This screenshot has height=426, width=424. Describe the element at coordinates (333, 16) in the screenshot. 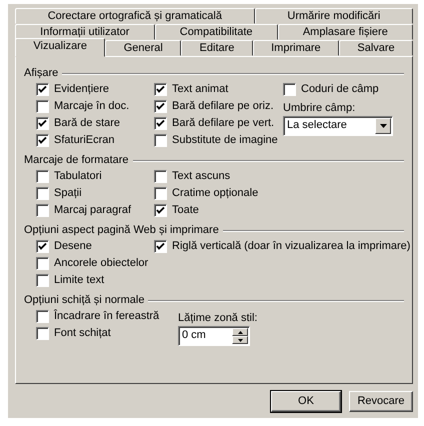

I see `tab: Urmărire modificări` at that location.